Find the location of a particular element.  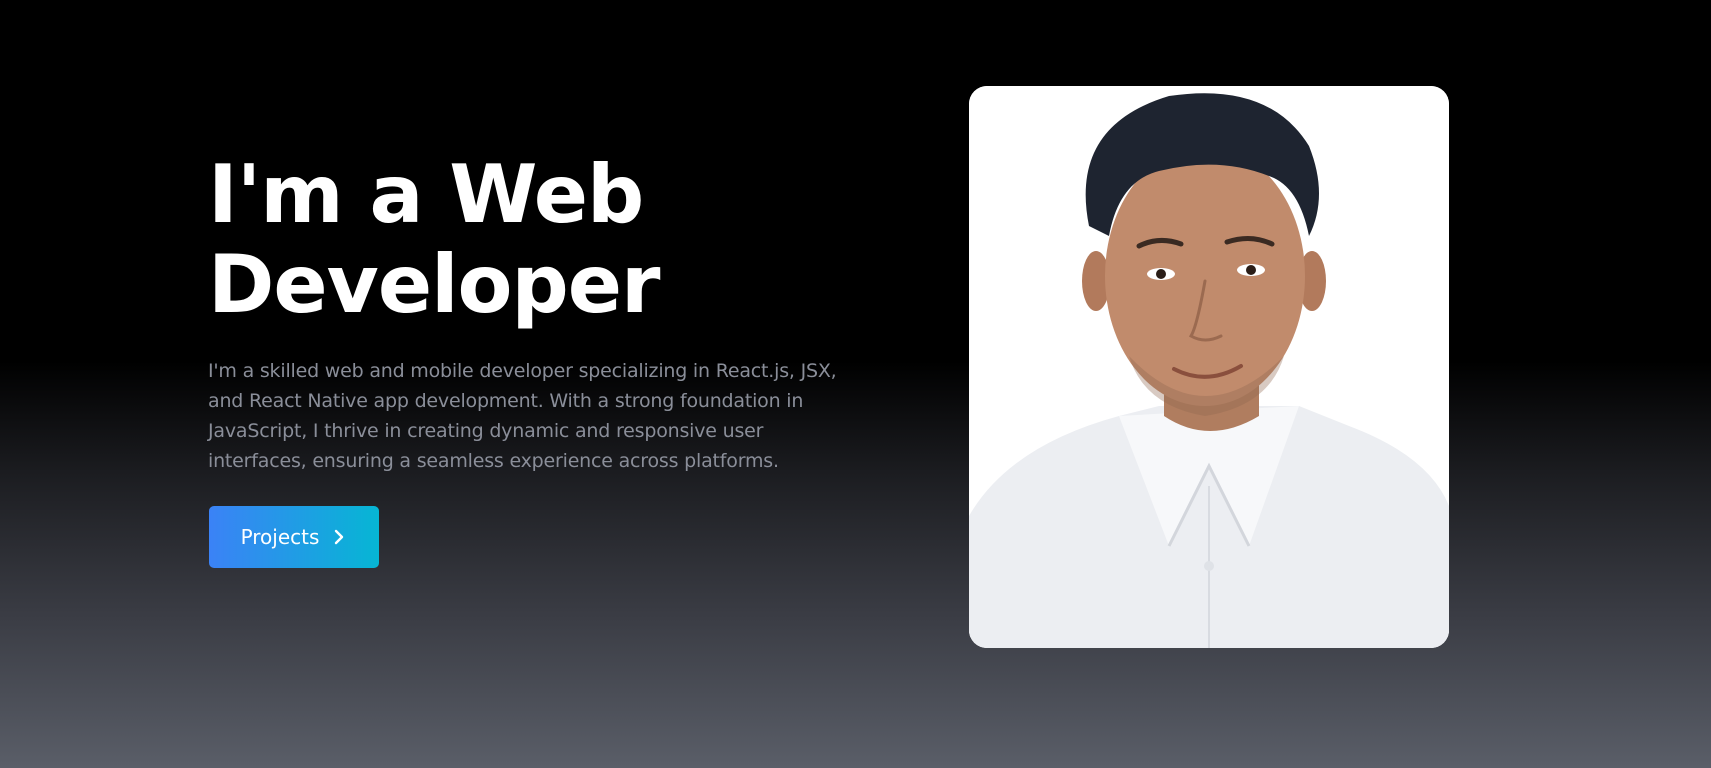

hero-headline-line-1: I'm a Web is located at coordinates (426, 194).